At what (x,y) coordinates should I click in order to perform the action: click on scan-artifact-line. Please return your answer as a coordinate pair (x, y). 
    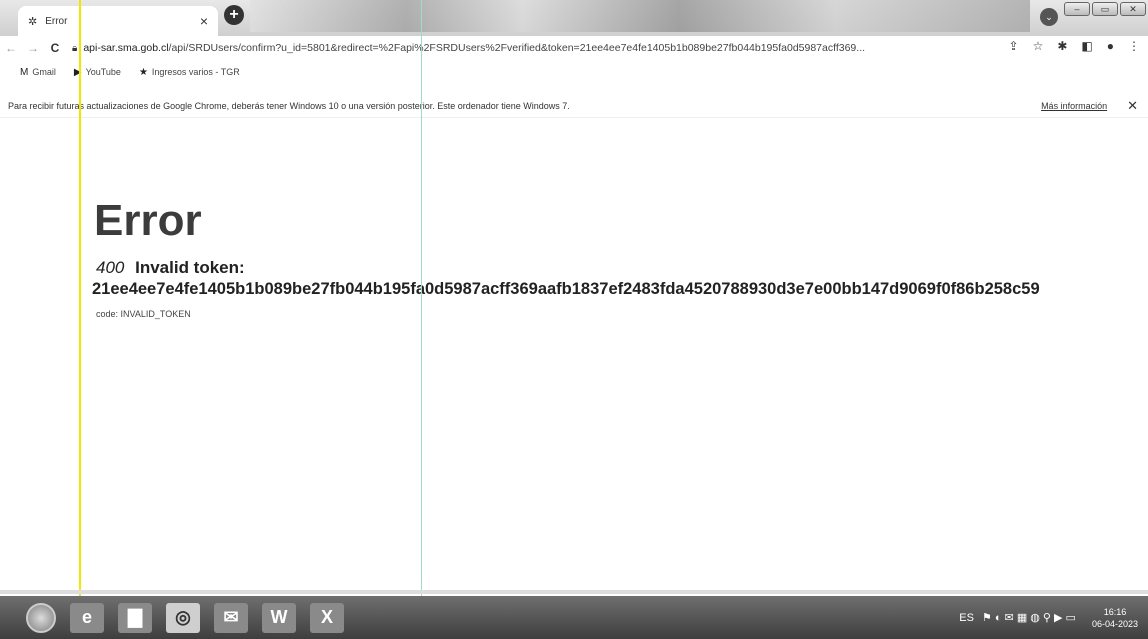
    Looking at the image, I should click on (80, 319).